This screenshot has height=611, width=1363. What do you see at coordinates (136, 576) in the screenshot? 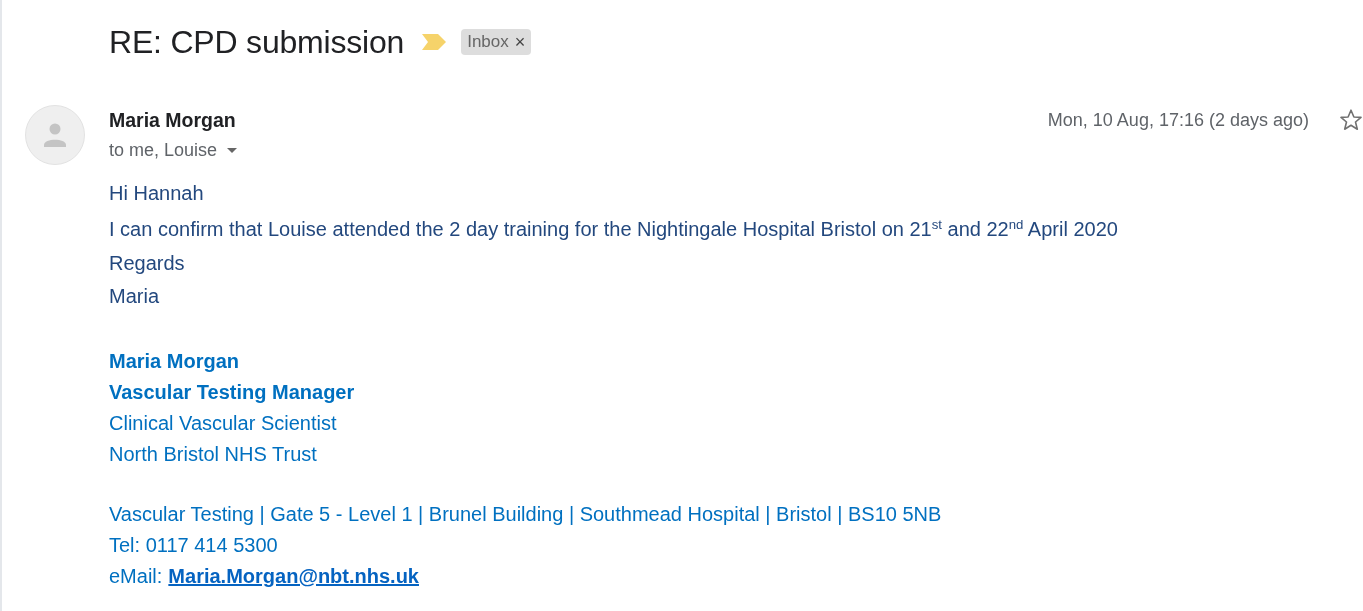
I see `email-label: eMail:` at bounding box center [136, 576].